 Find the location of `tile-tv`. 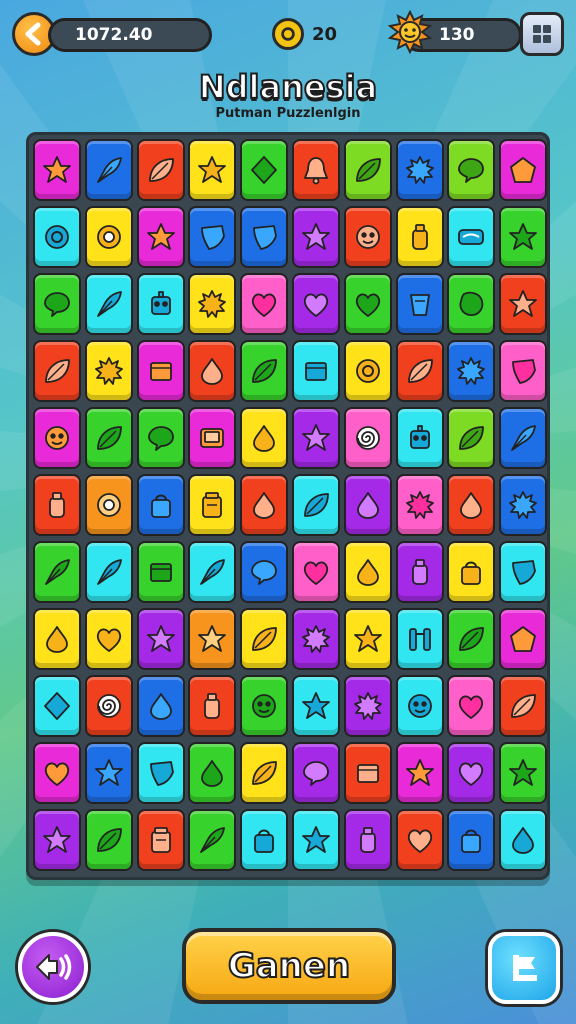

tile-tv is located at coordinates (212, 438).